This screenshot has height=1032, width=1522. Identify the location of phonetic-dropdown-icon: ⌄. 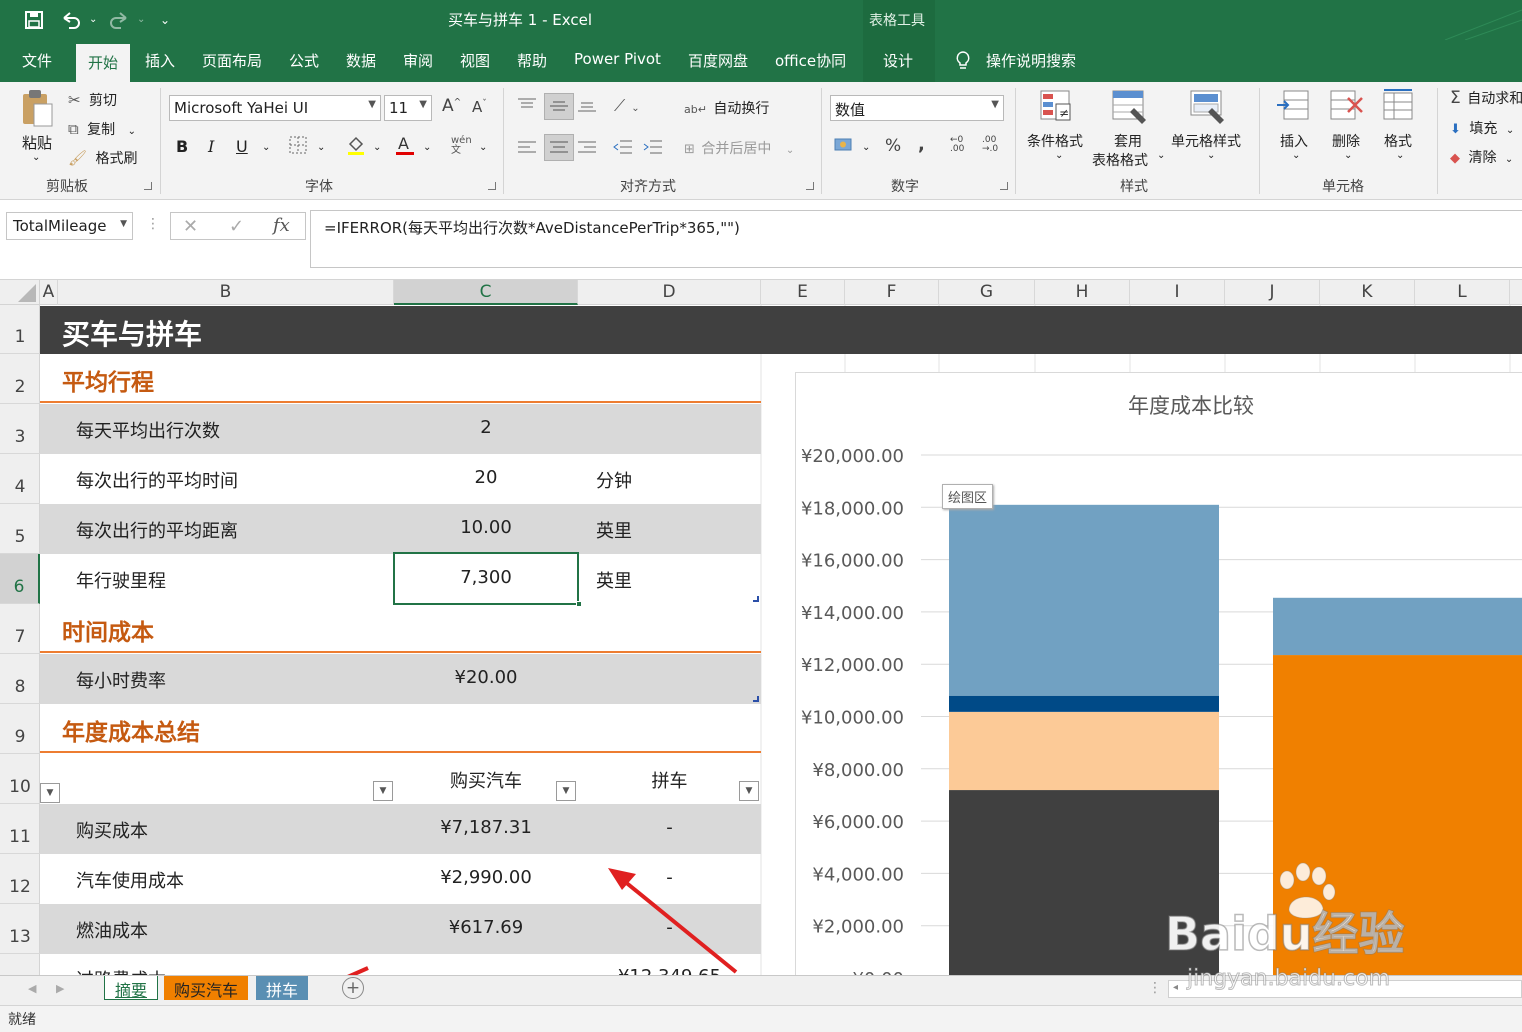
(483, 147).